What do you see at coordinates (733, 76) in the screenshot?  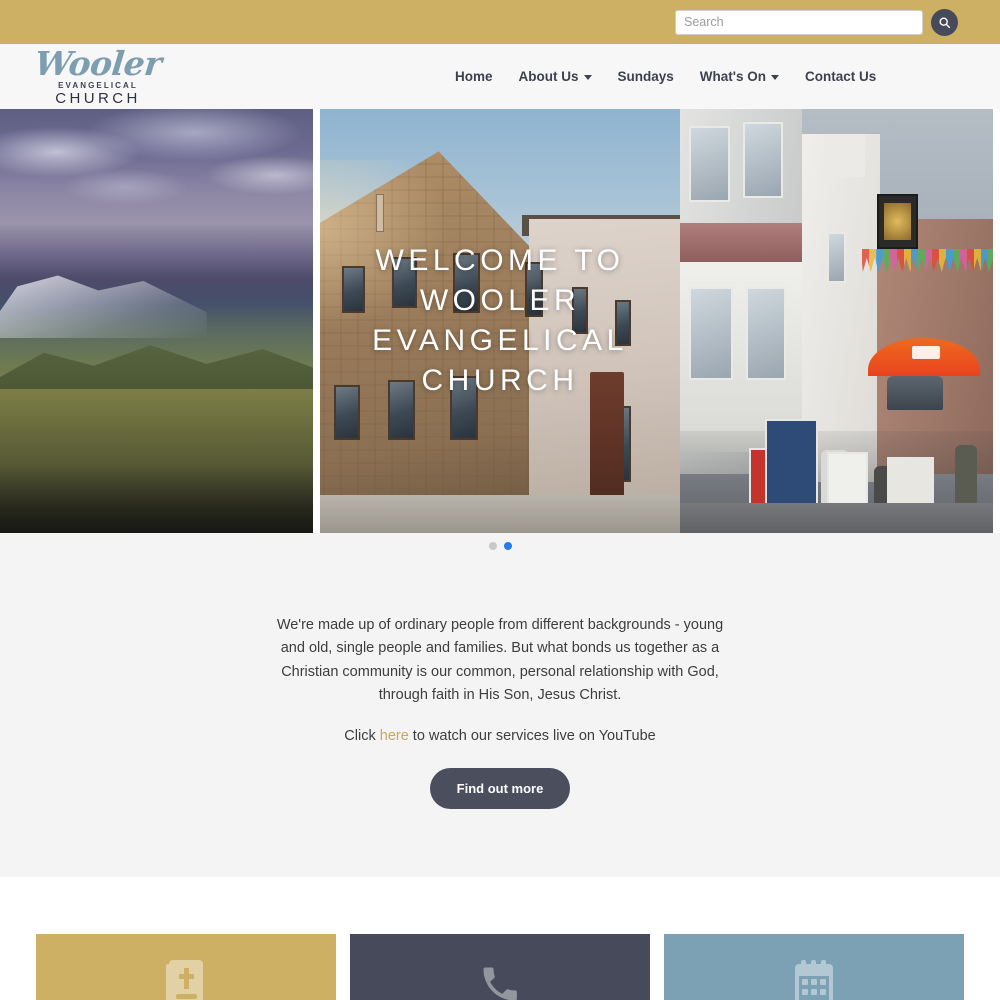 I see `nav-label-whats-on: What's On` at bounding box center [733, 76].